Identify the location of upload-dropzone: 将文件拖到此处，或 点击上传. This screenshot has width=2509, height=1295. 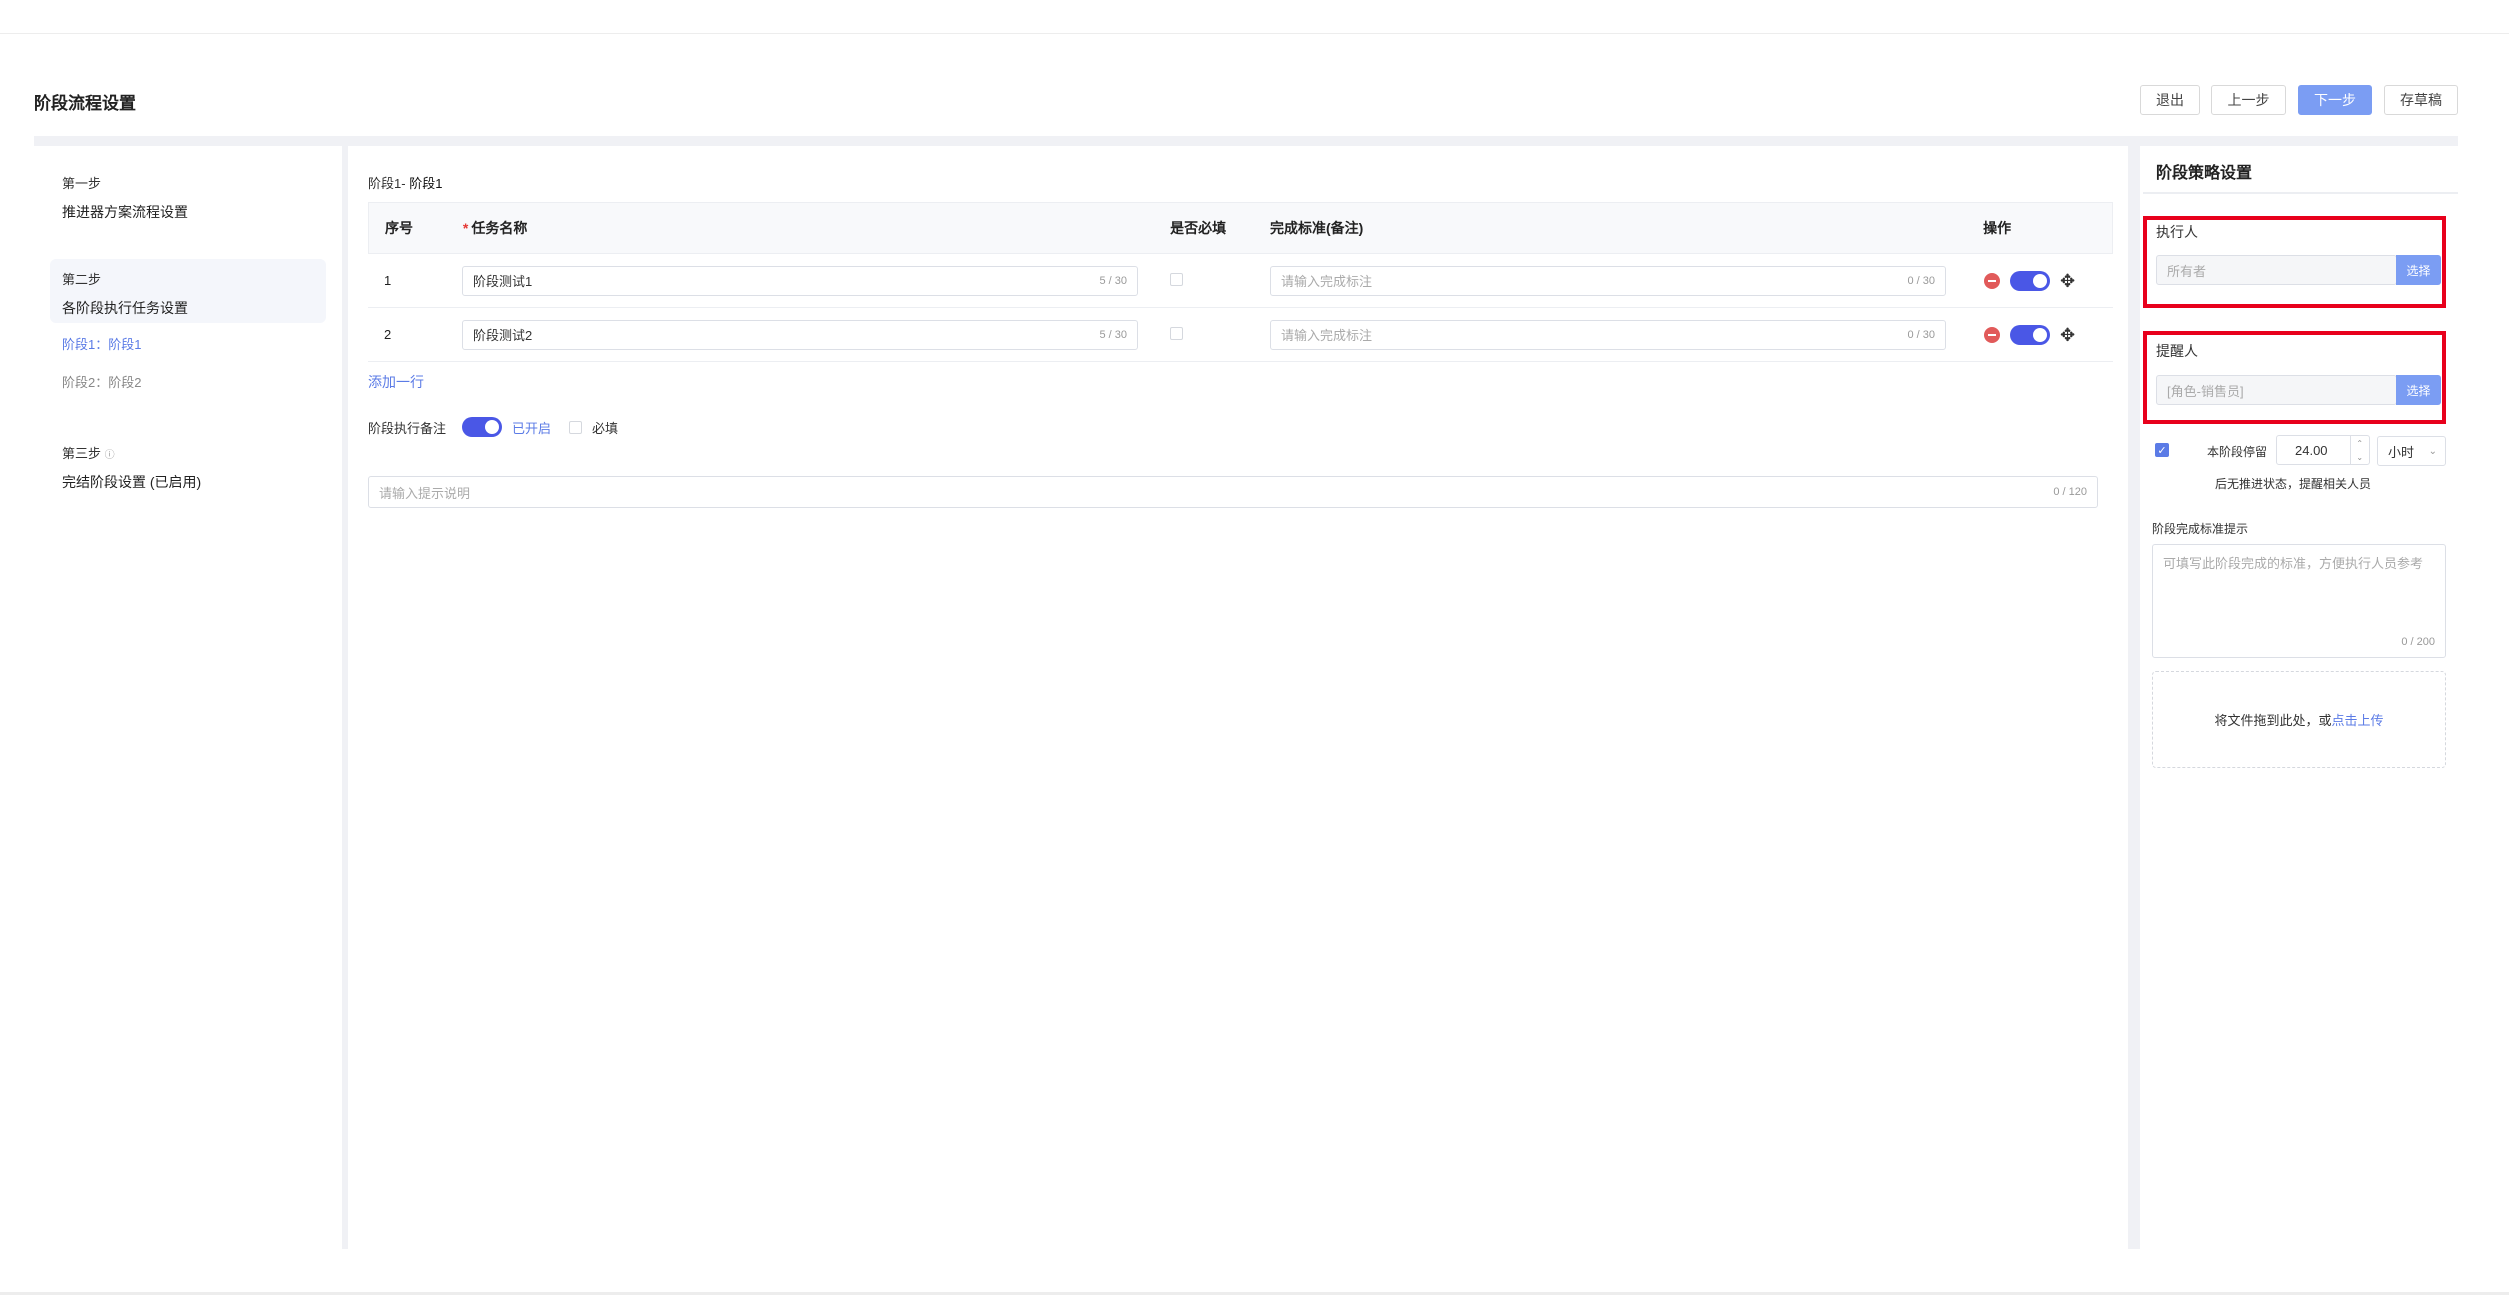
(2299, 719).